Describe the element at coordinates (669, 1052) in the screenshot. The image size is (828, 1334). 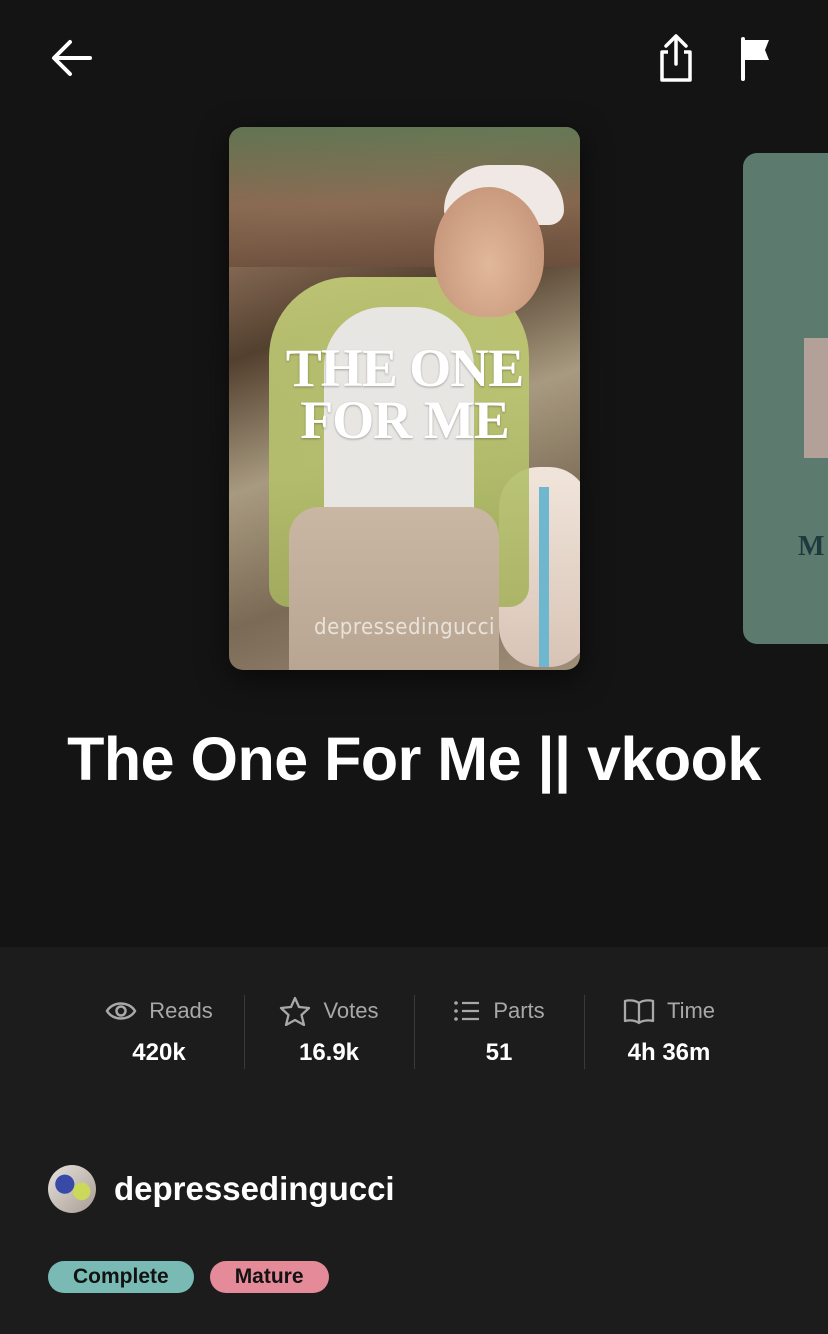
I see `stat-time-value: 4h 36m` at that location.